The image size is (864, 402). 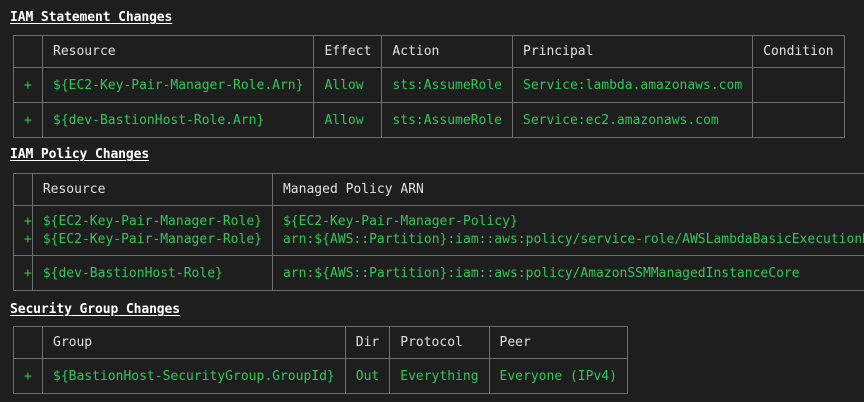 I want to click on table-header-row: Resource Managed Policy ARN, so click(x=438, y=189).